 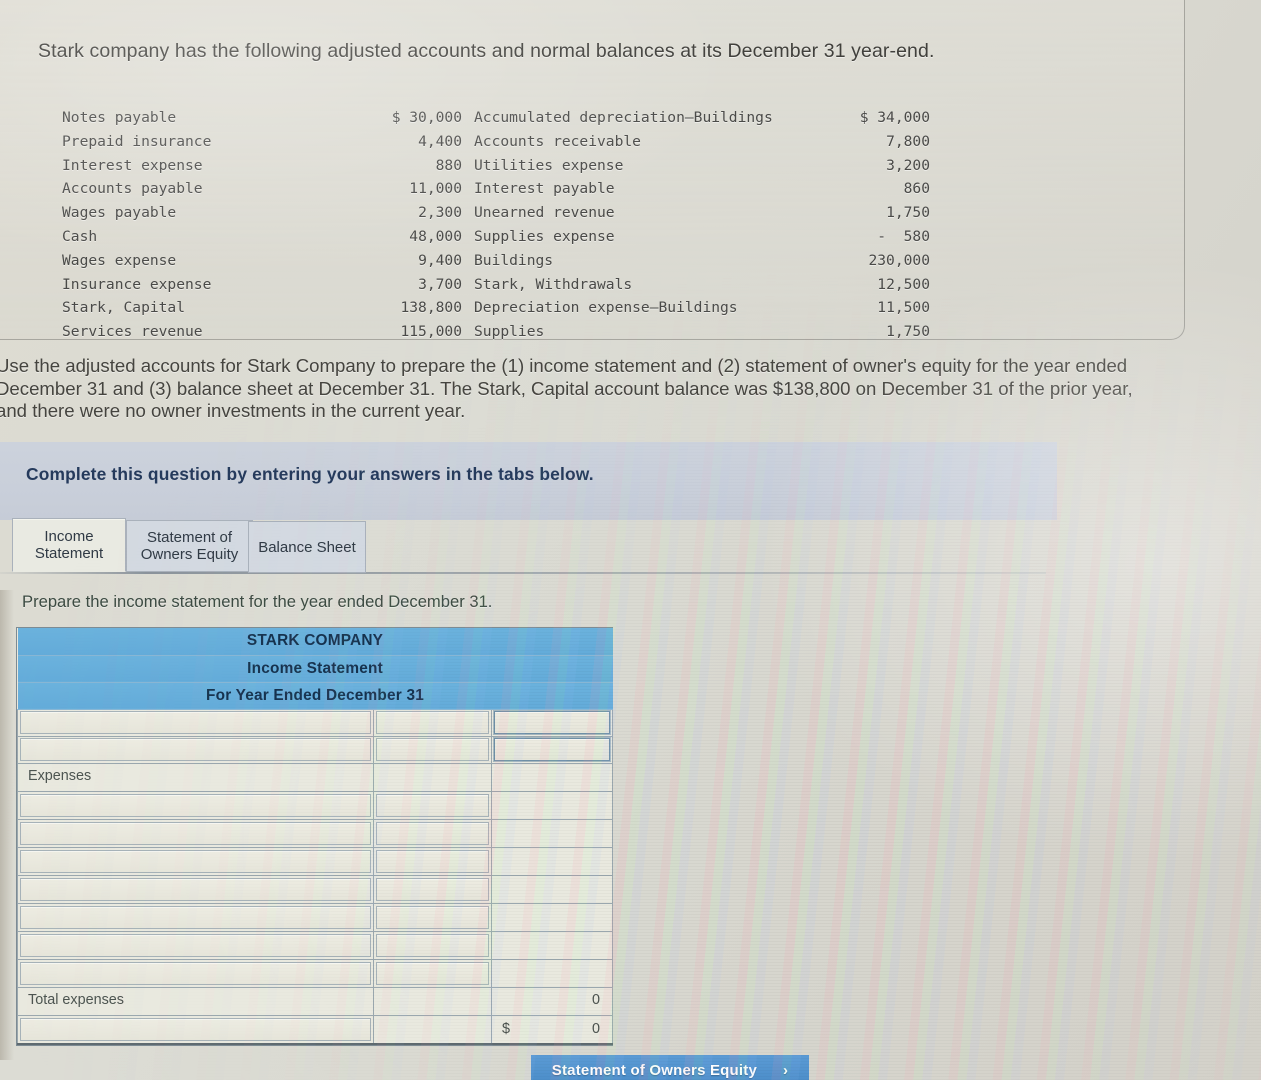 I want to click on tab-owners-equity-line1: Statement of, so click(x=189, y=537).